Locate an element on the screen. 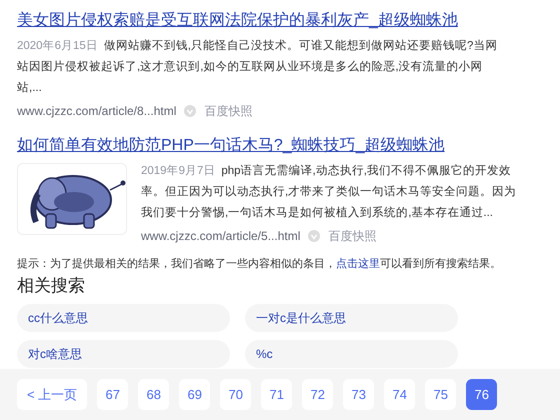  result-title-link: 如何简单有效地防范PHP一句话木马?_蜘蛛技巧_超级蜘蛛池 is located at coordinates (270, 146).